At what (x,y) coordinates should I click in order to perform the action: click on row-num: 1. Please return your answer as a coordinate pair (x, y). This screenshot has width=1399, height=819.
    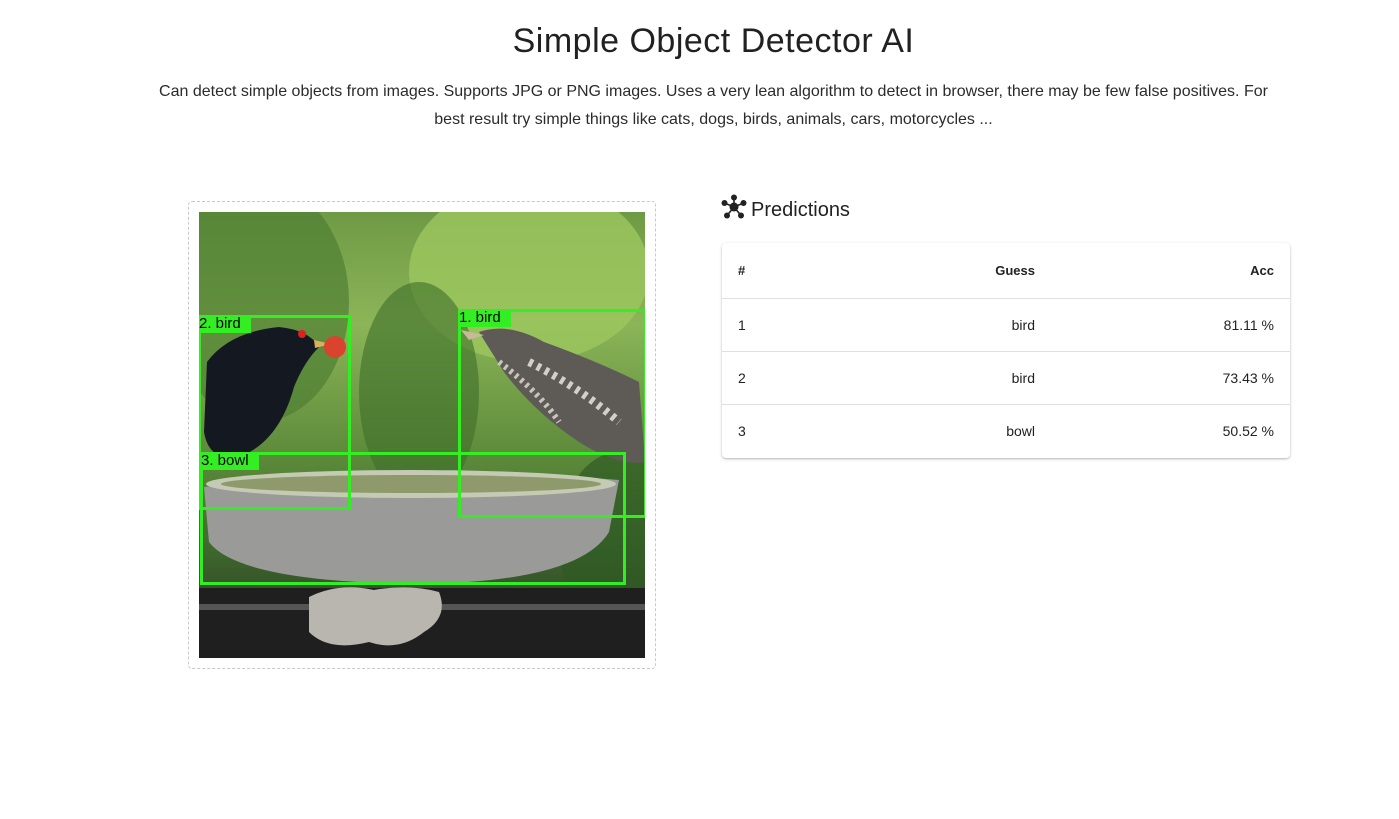
    Looking at the image, I should click on (782, 325).